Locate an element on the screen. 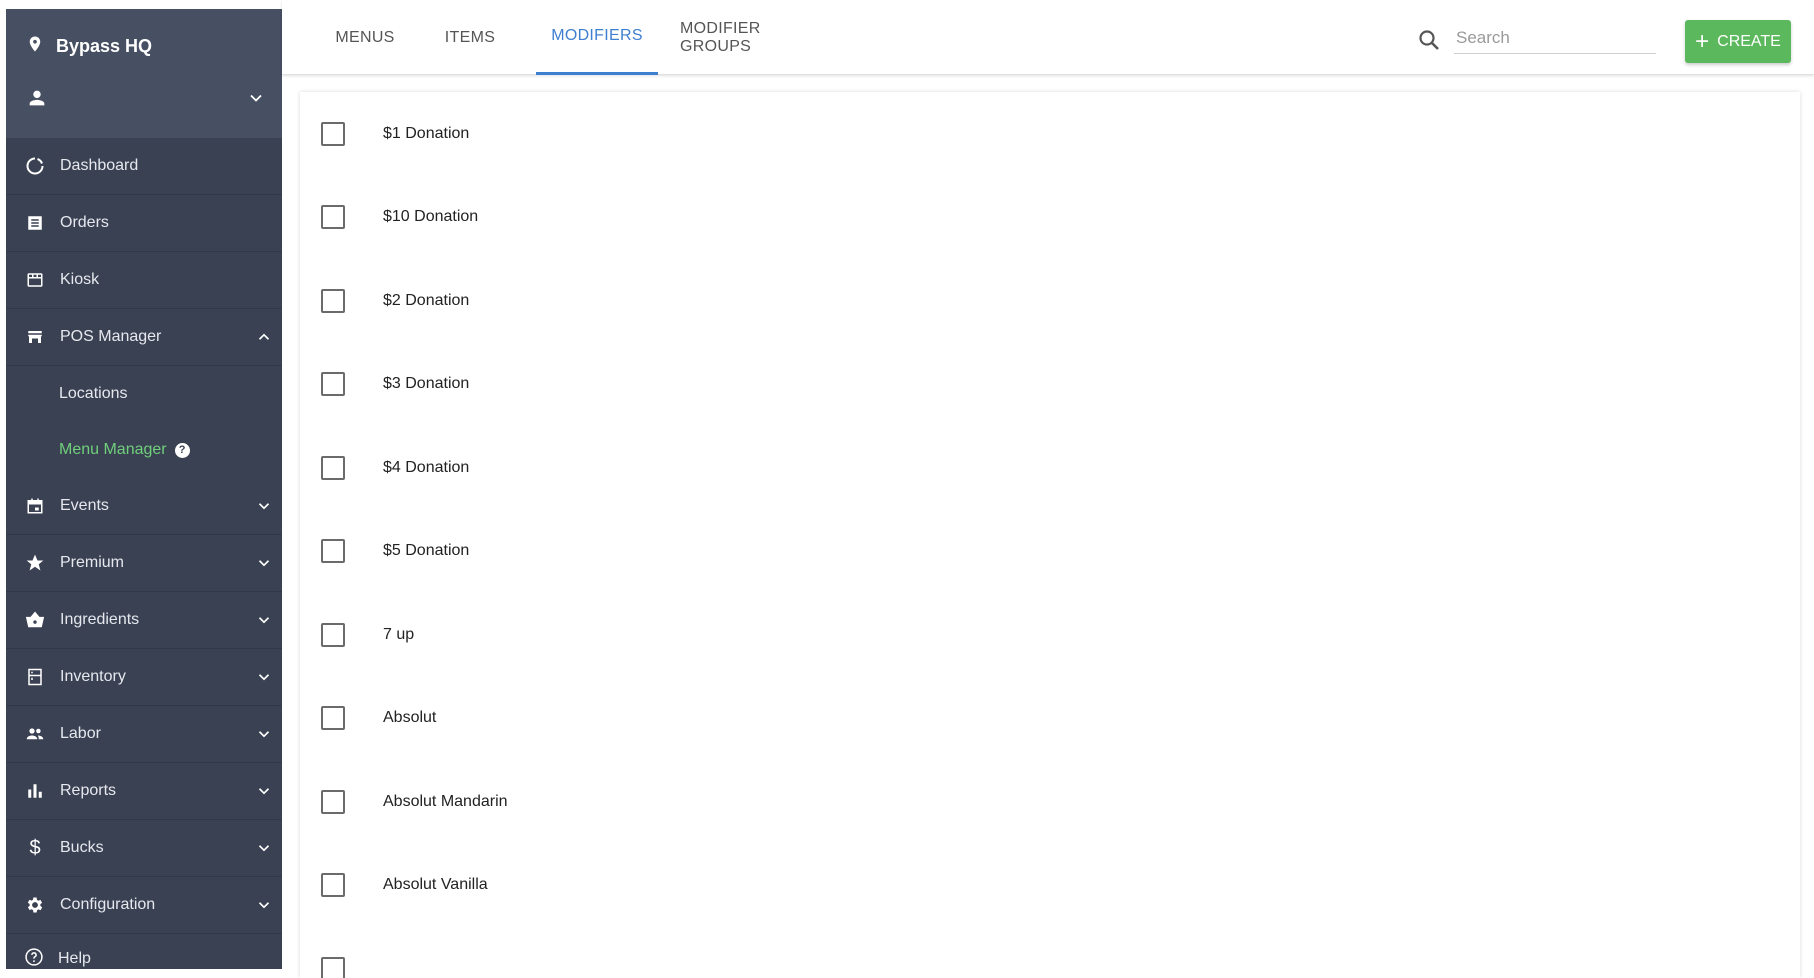 This screenshot has height=978, width=1814. star-icon is located at coordinates (35, 563).